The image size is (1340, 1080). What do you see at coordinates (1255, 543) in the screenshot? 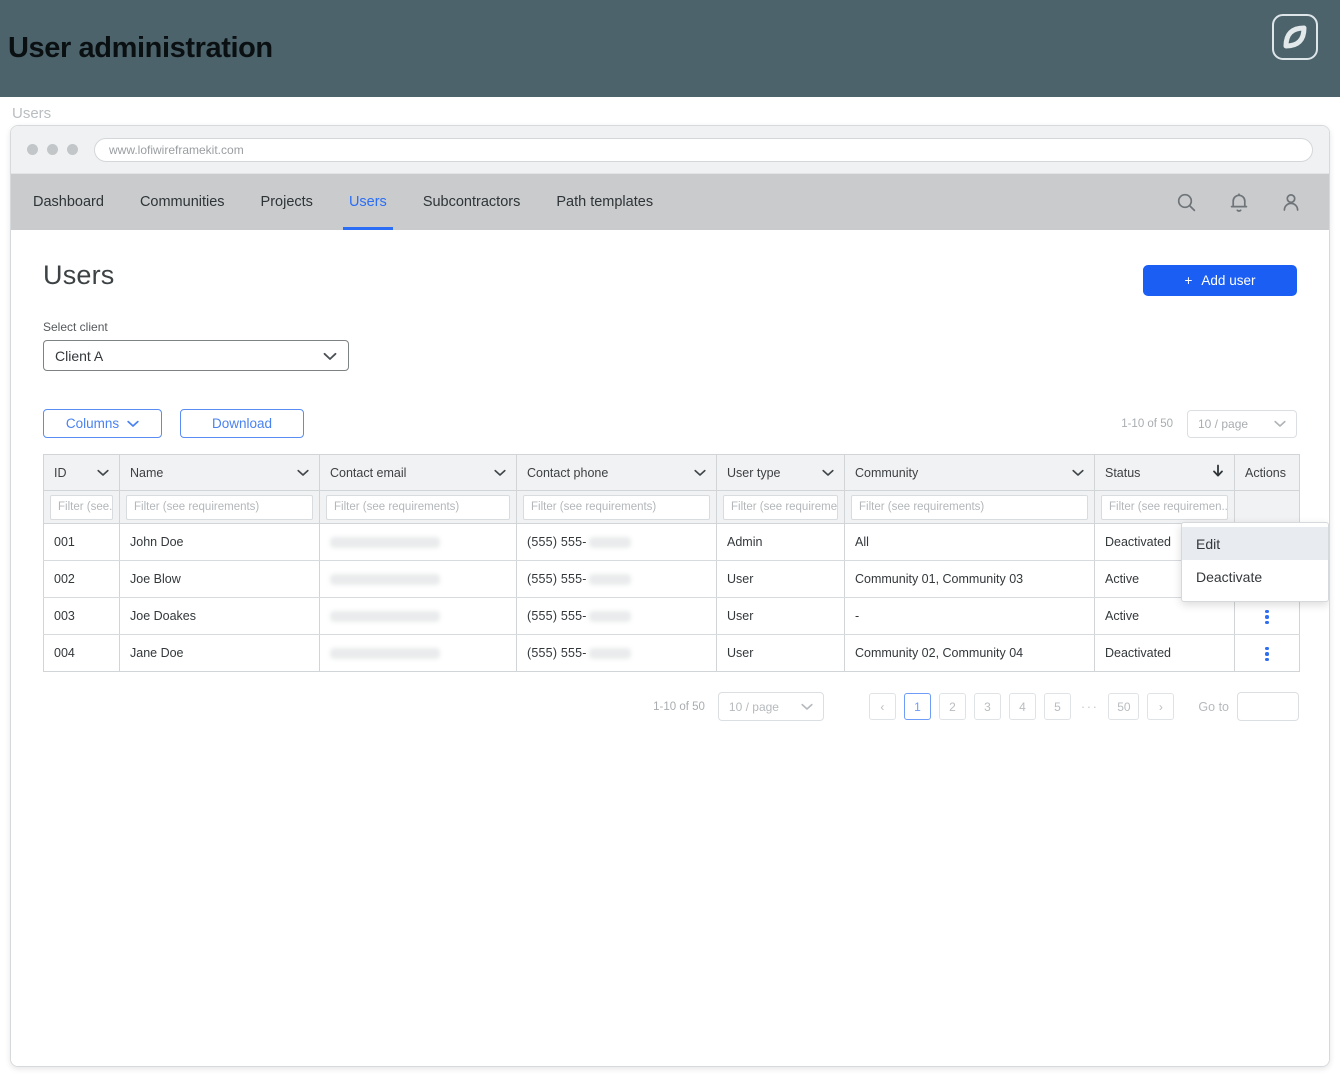
I see `menu-item-edit: Edit` at bounding box center [1255, 543].